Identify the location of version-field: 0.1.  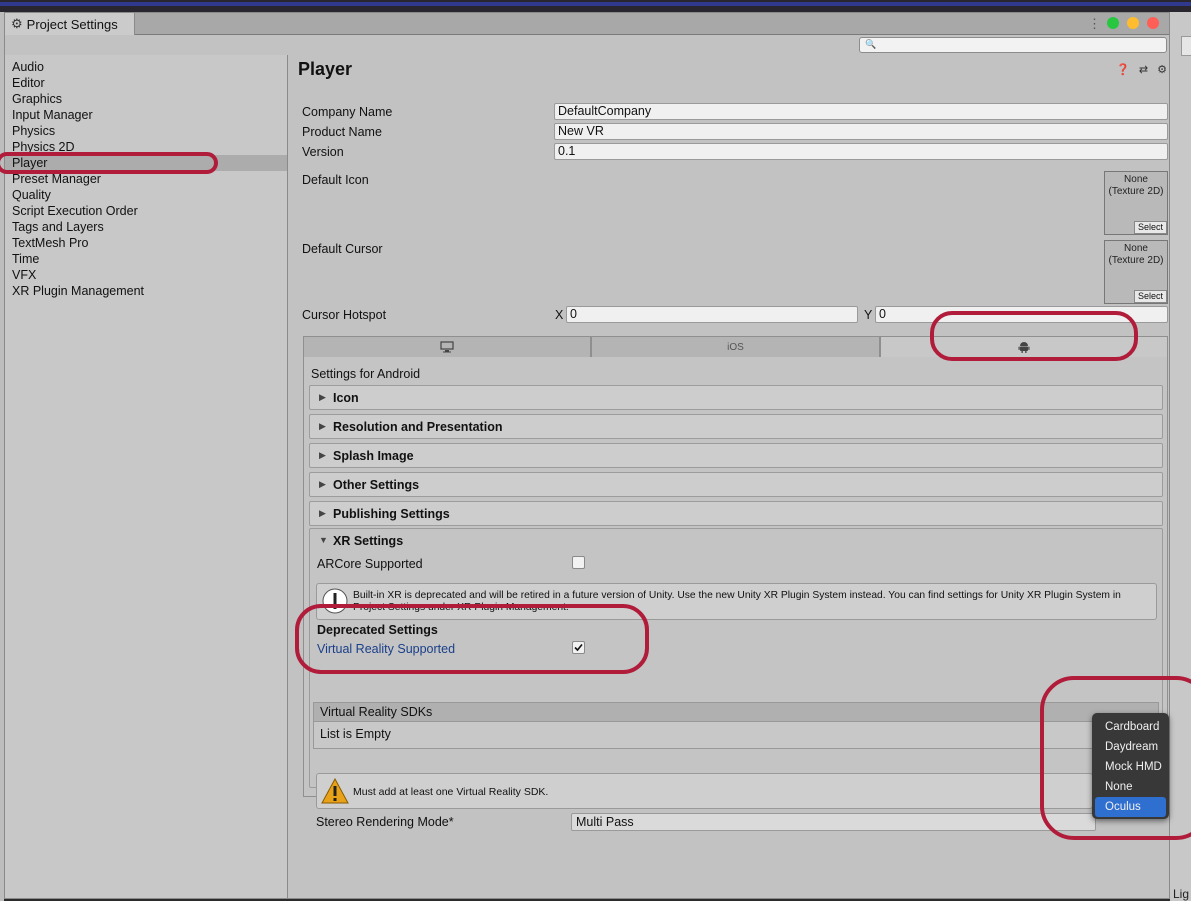
(861, 151).